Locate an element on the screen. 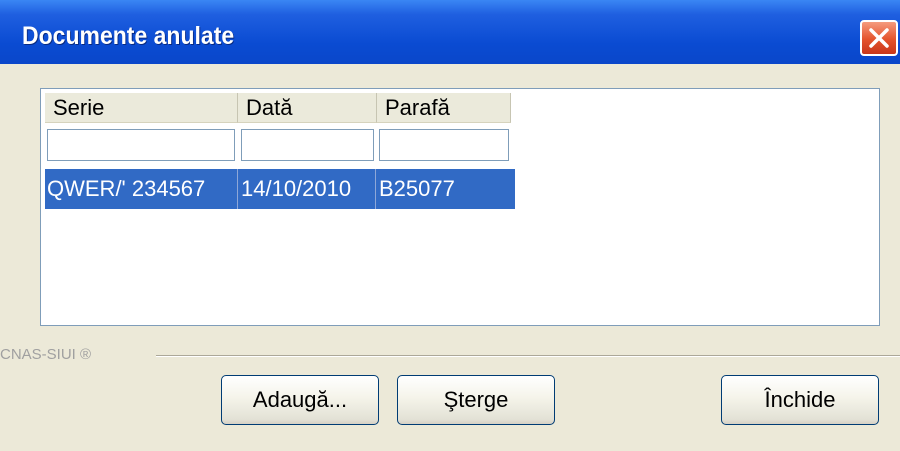  delete-button: Şterge is located at coordinates (476, 400).